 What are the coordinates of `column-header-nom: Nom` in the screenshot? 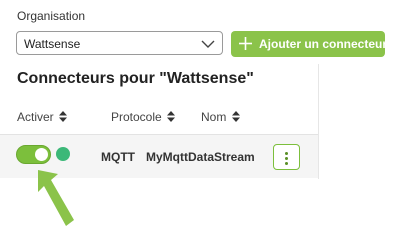 It's located at (220, 117).